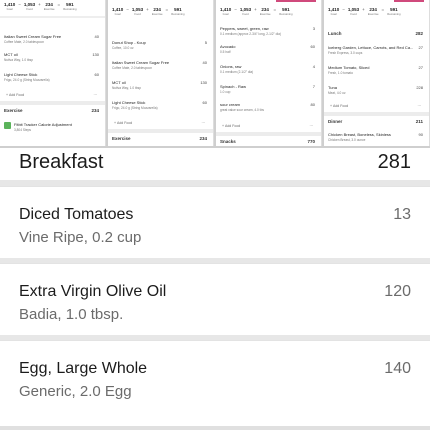  I want to click on food-row-subtitle: 1.0 cup, so click(225, 92).